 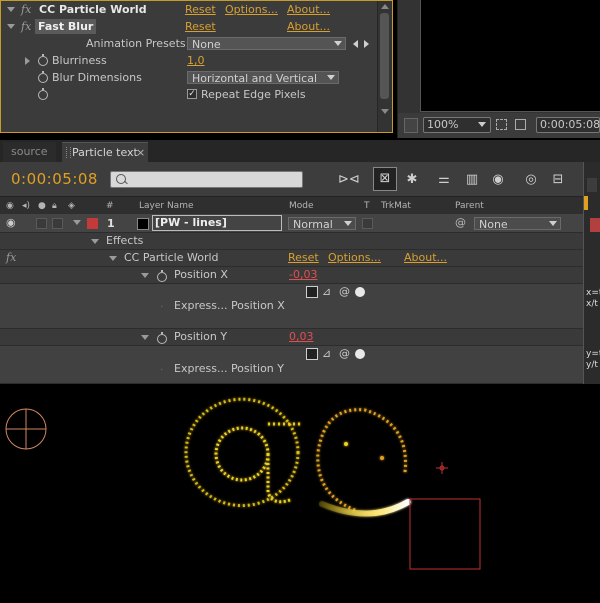 I want to click on grid-icon, so click(x=520, y=124).